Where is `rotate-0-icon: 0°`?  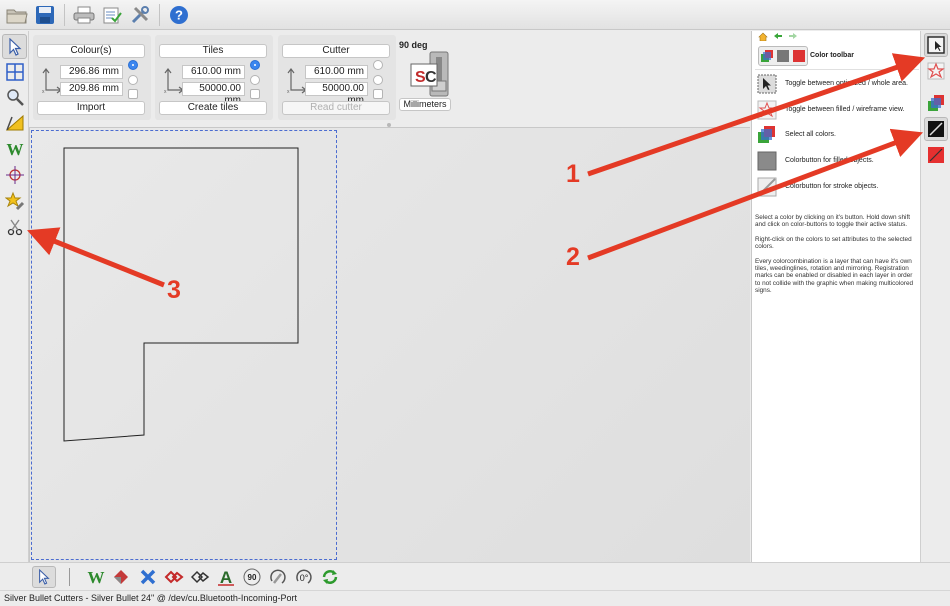
rotate-0-icon: 0° is located at coordinates (304, 577).